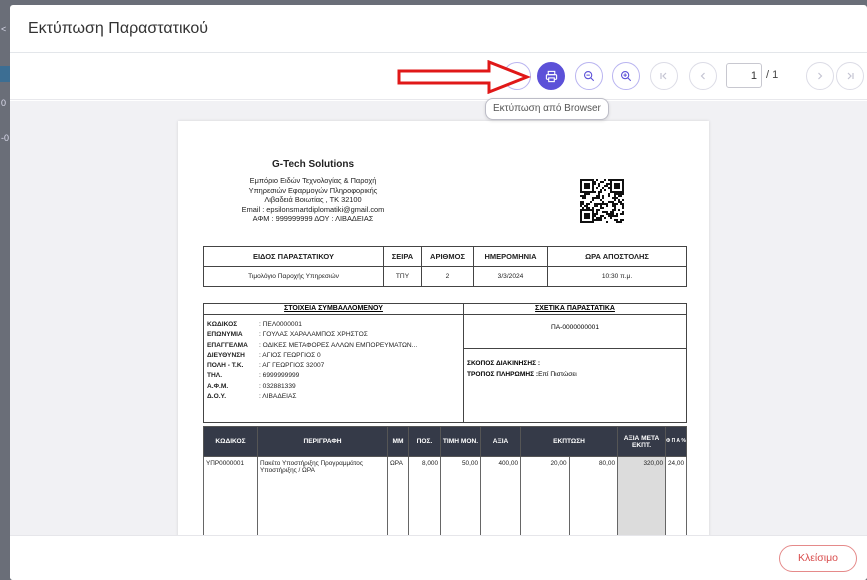  I want to click on col-header: ΕΙΔΟΣ ΠΑΡΑΣΤΑΤΙΚΟΥ, so click(293, 256).